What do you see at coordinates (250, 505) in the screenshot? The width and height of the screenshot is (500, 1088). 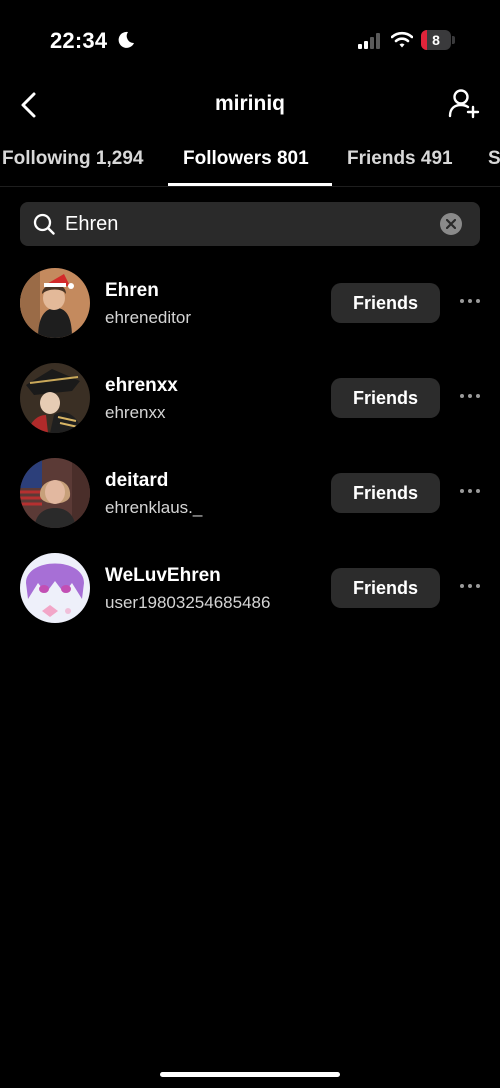 I see `list-item: deitard ehrenklaus._ Friends` at bounding box center [250, 505].